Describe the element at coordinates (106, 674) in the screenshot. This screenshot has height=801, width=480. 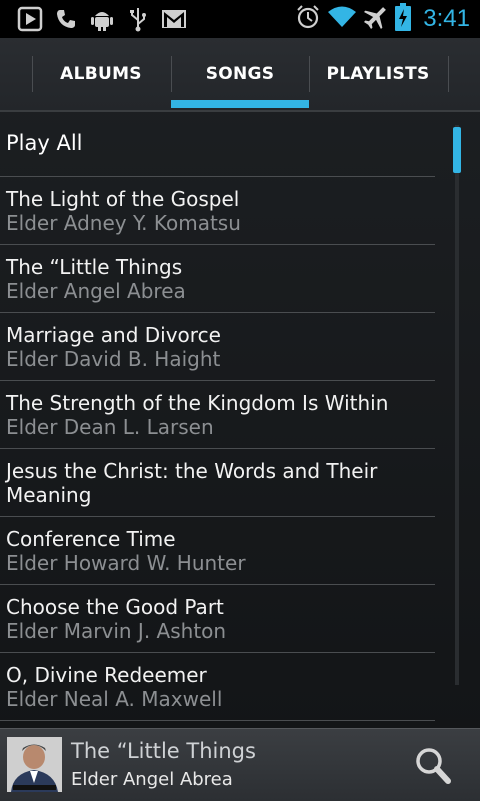
I see `song-title: O, Divine Redeemer` at that location.